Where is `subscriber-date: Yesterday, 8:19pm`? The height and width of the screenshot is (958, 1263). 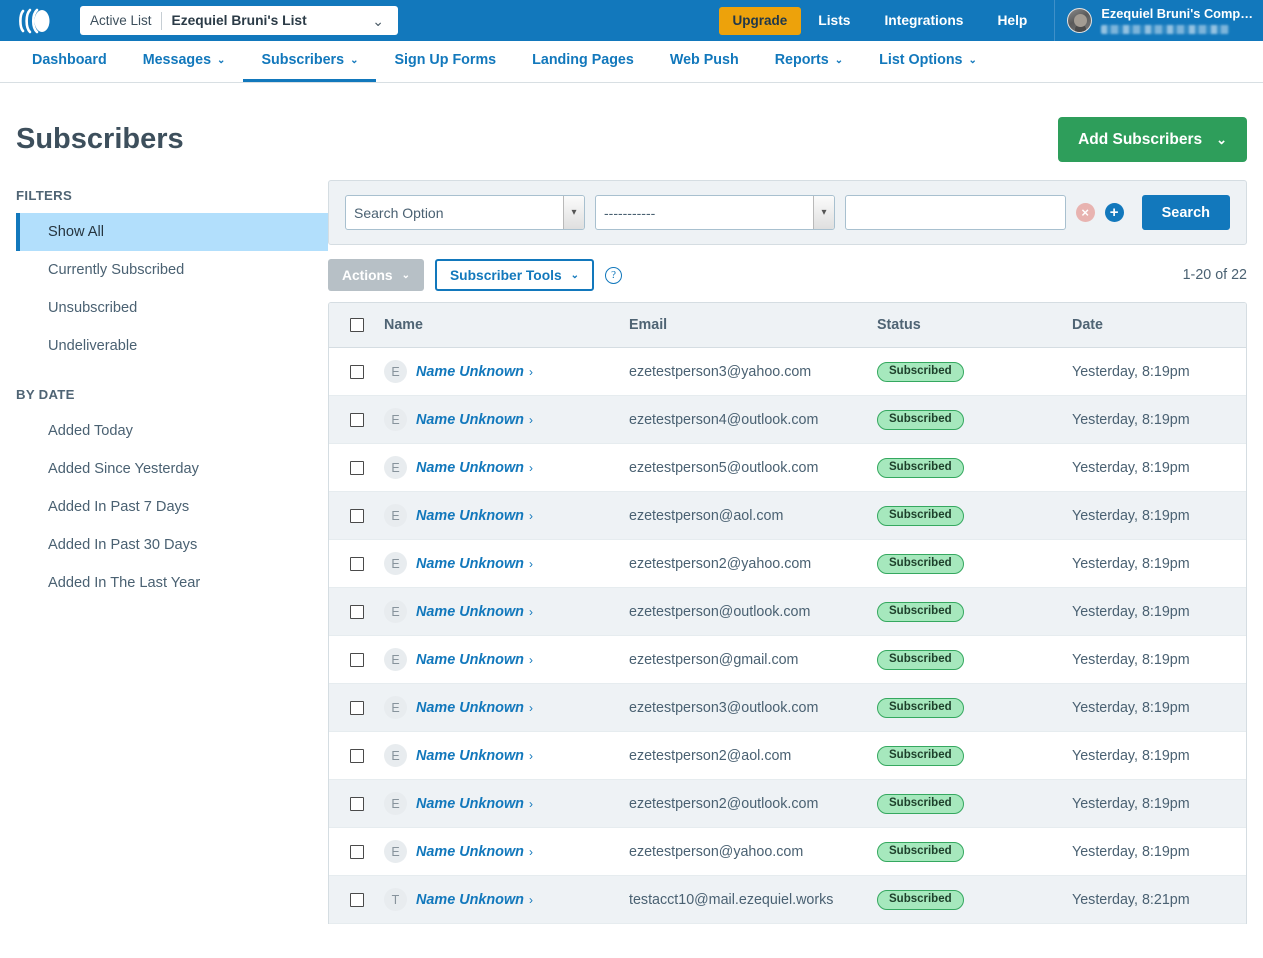 subscriber-date: Yesterday, 8:19pm is located at coordinates (1131, 611).